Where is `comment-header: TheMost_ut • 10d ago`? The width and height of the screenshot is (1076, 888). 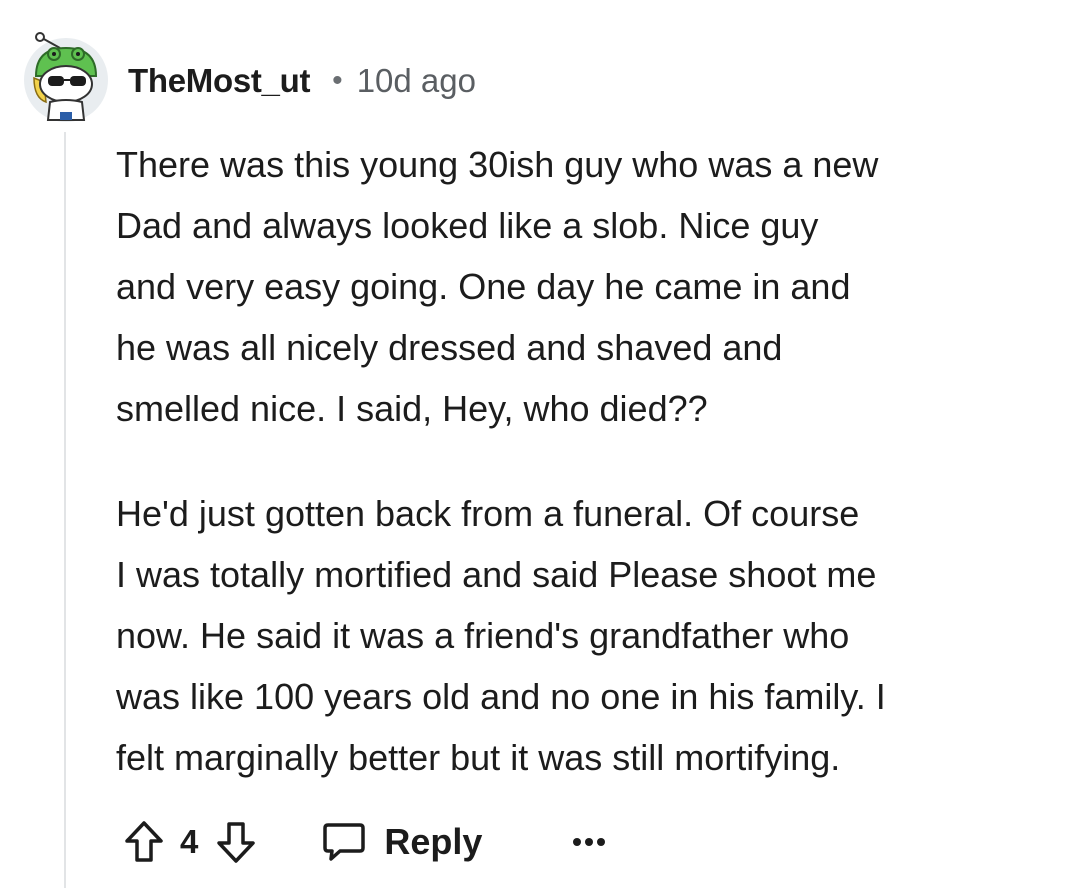 comment-header: TheMost_ut • 10d ago is located at coordinates (302, 81).